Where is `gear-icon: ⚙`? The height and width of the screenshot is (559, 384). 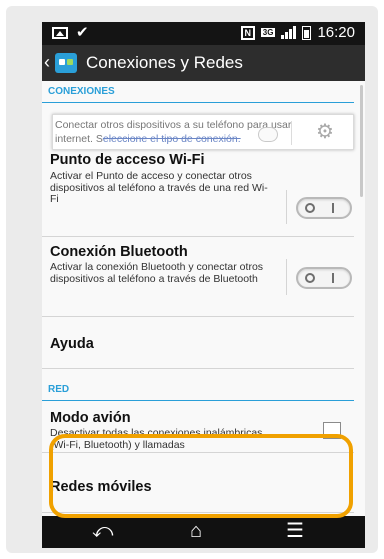 gear-icon: ⚙ is located at coordinates (325, 132).